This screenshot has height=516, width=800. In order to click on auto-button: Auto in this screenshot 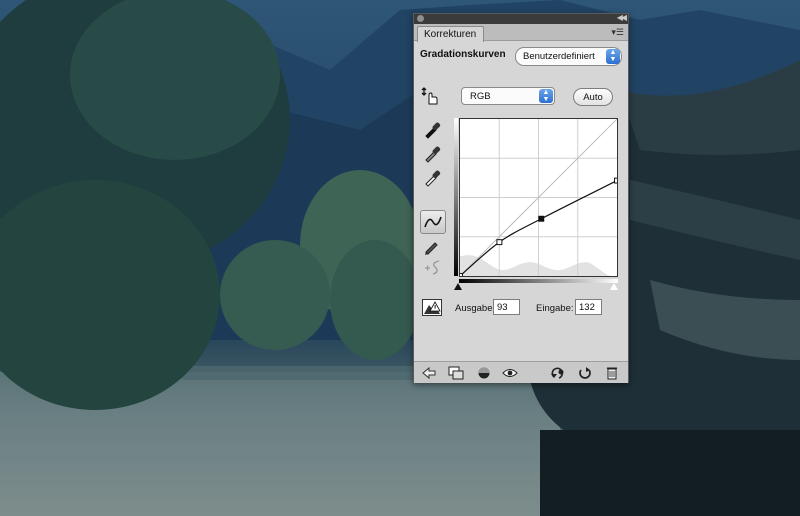, I will do `click(593, 97)`.